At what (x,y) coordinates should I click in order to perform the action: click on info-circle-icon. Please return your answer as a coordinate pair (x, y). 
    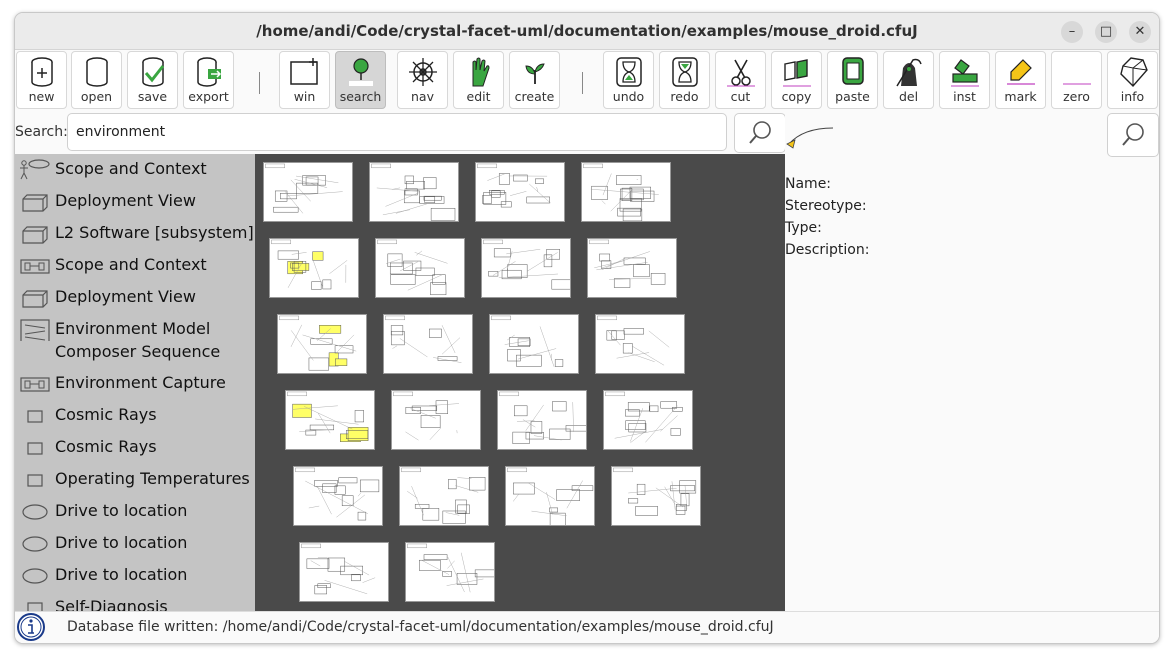
    Looking at the image, I should click on (31, 627).